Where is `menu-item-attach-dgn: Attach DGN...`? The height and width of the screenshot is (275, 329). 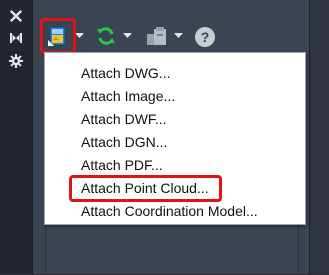
menu-item-attach-dgn: Attach DGN... is located at coordinates (124, 142).